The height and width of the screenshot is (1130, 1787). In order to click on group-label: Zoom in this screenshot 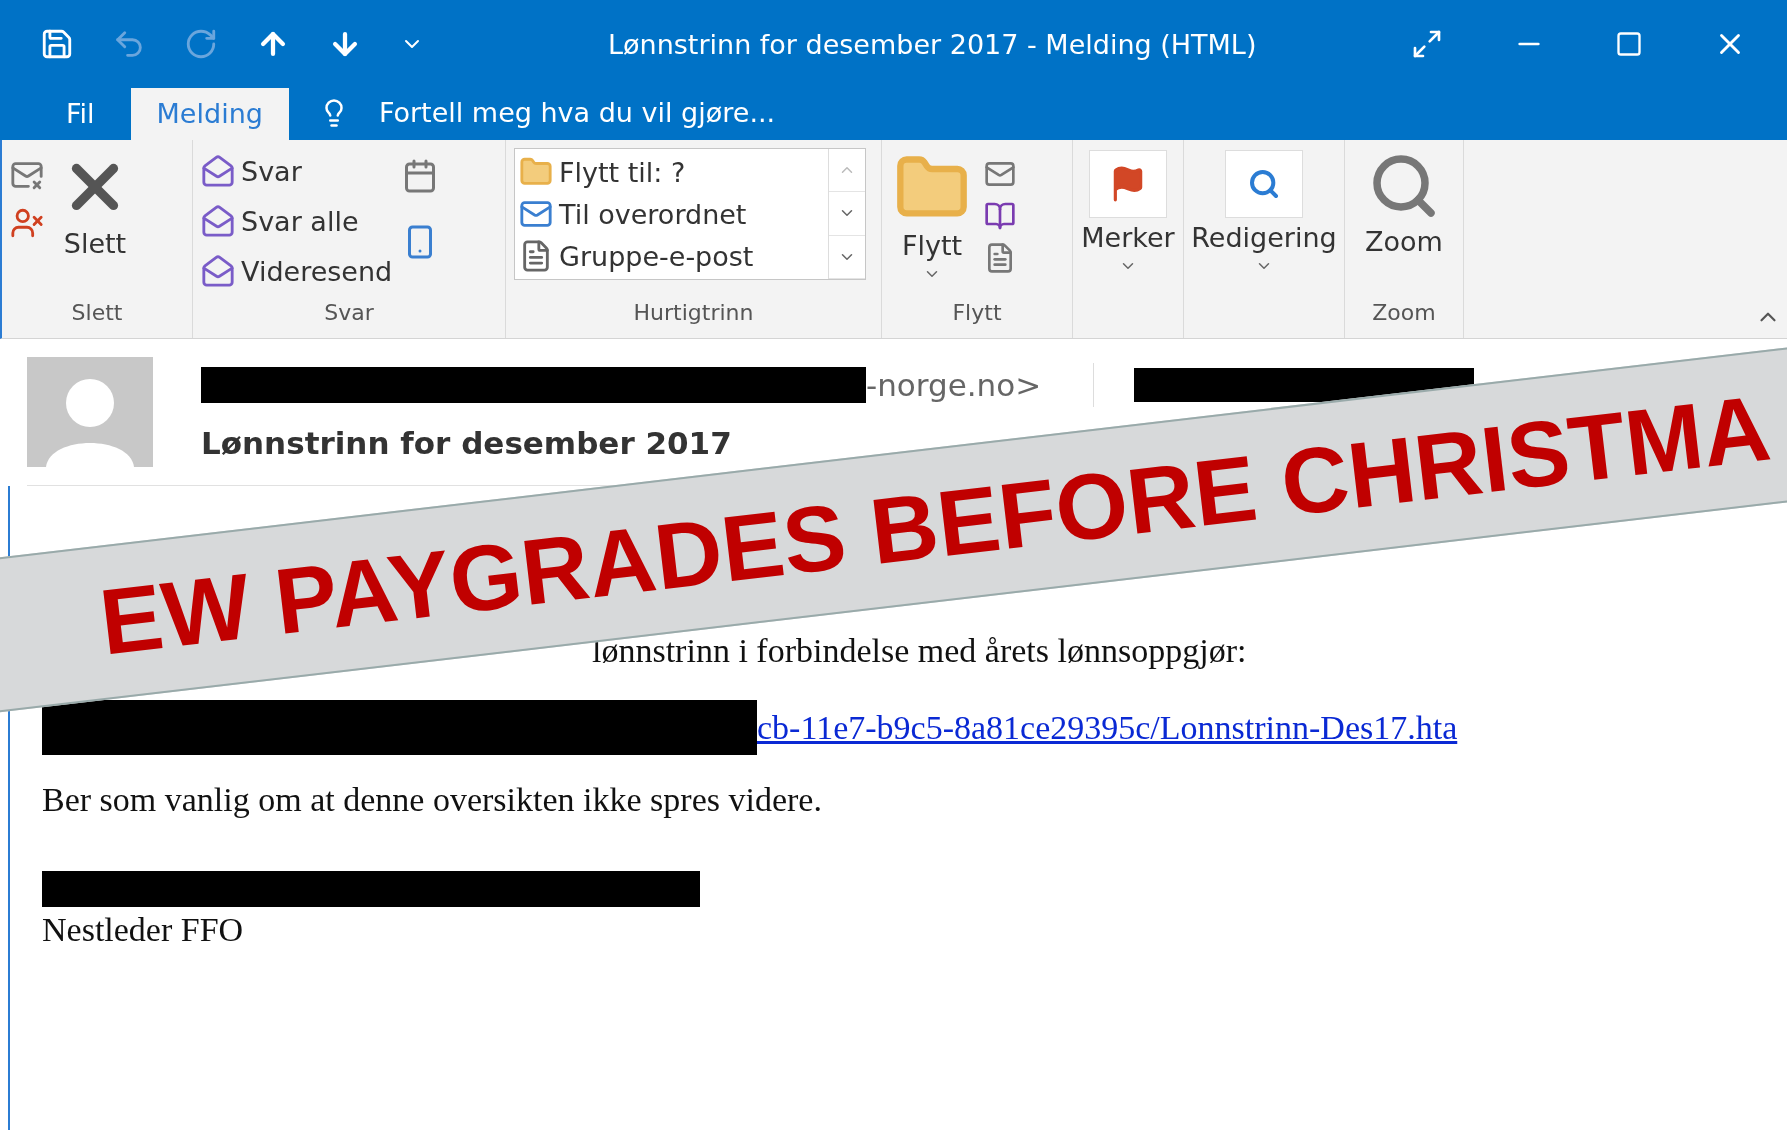, I will do `click(1404, 313)`.